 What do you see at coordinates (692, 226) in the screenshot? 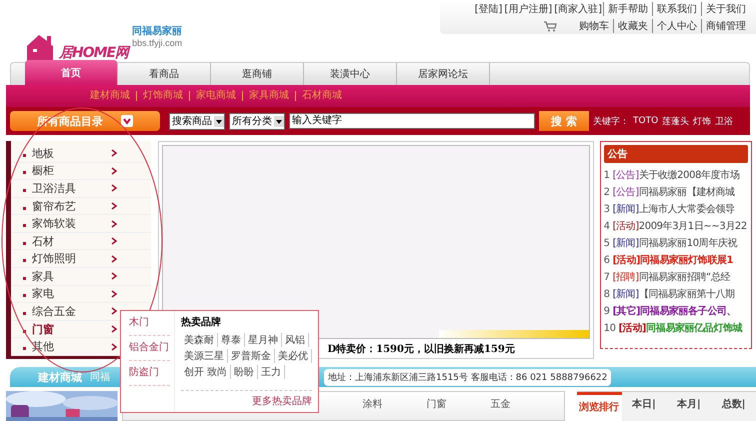
I see `notice-link: 2009年3月1日~~3月22` at bounding box center [692, 226].